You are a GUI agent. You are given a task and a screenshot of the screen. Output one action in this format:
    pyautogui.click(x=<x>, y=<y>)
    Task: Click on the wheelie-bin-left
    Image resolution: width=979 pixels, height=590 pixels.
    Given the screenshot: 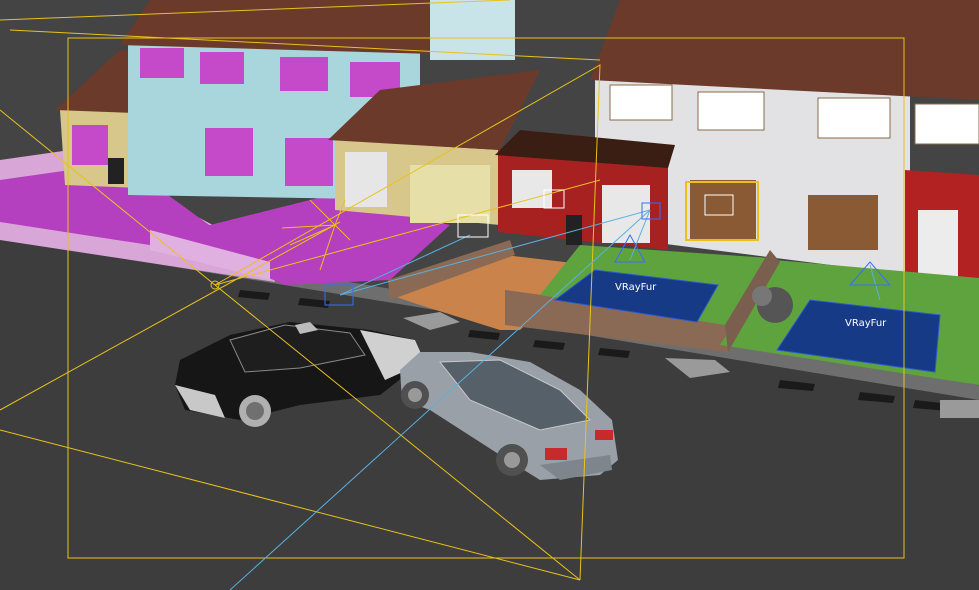 What is the action you would take?
    pyautogui.click(x=116, y=171)
    